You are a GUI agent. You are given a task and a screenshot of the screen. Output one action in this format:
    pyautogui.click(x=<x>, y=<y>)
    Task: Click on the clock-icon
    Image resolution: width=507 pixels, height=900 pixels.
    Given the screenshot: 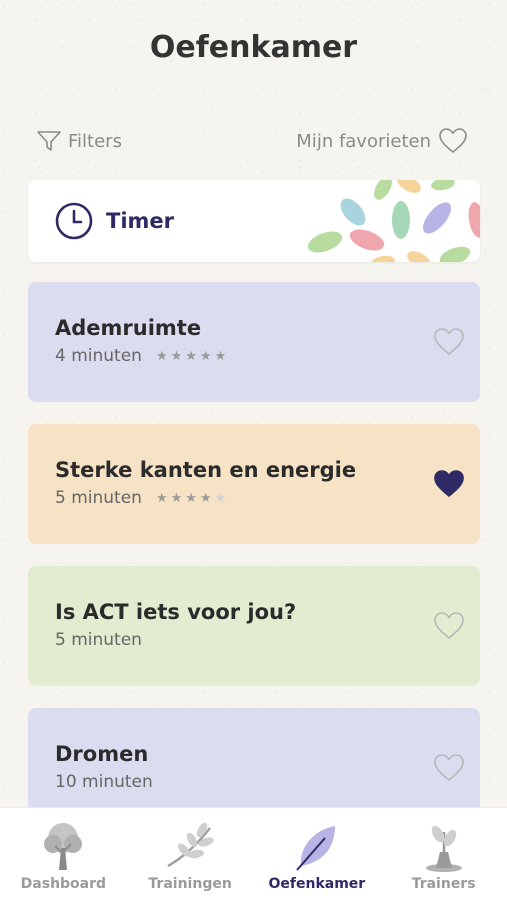 What is the action you would take?
    pyautogui.click(x=74, y=221)
    